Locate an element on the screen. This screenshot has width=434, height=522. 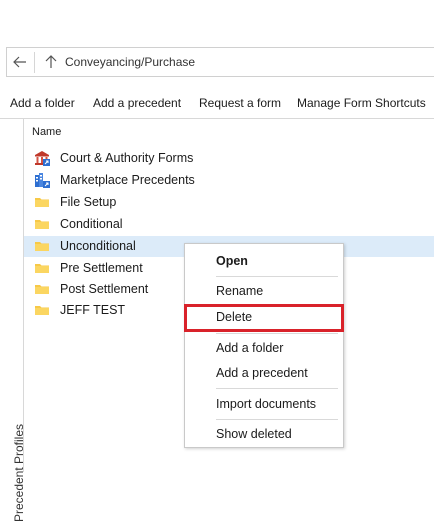
menu-item-open: Open is located at coordinates (264, 261).